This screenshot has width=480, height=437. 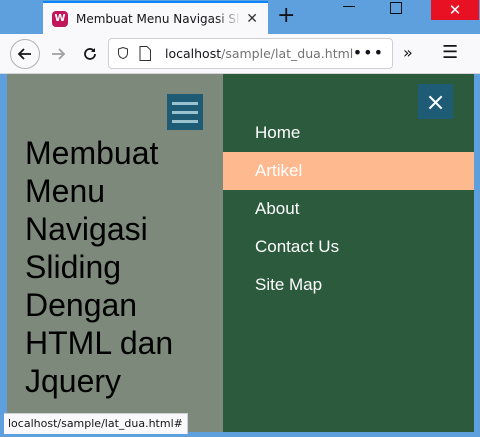 What do you see at coordinates (193, 53) in the screenshot?
I see `url-host: localhost` at bounding box center [193, 53].